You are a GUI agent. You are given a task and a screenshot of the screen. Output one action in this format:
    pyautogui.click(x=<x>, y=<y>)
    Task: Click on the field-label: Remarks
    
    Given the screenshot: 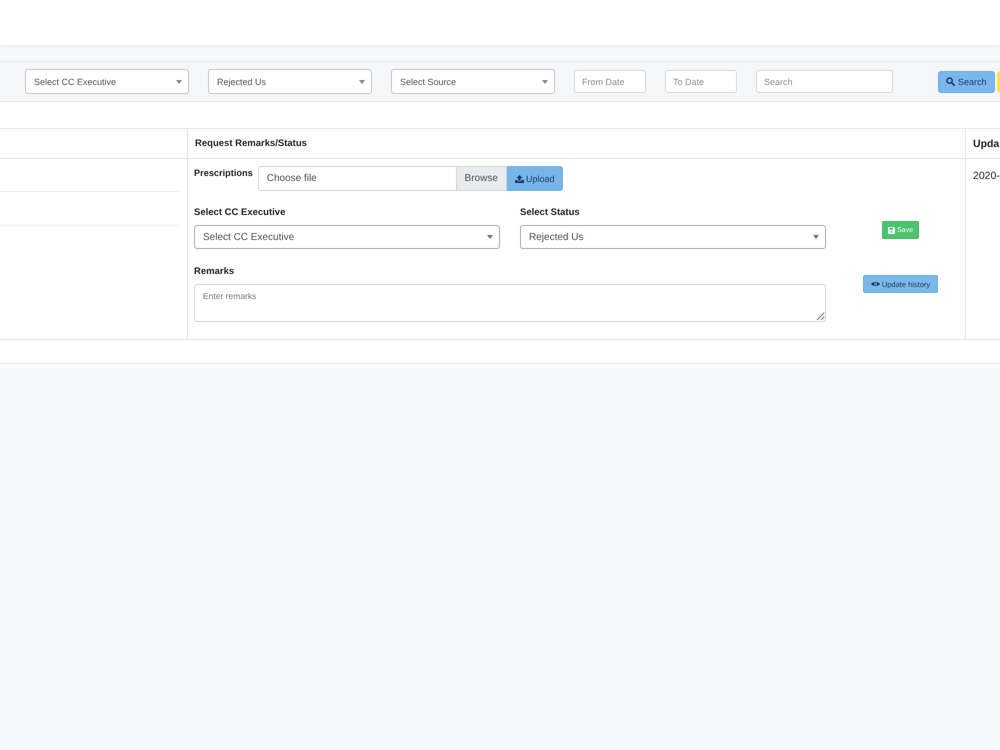 What is the action you would take?
    pyautogui.click(x=214, y=272)
    